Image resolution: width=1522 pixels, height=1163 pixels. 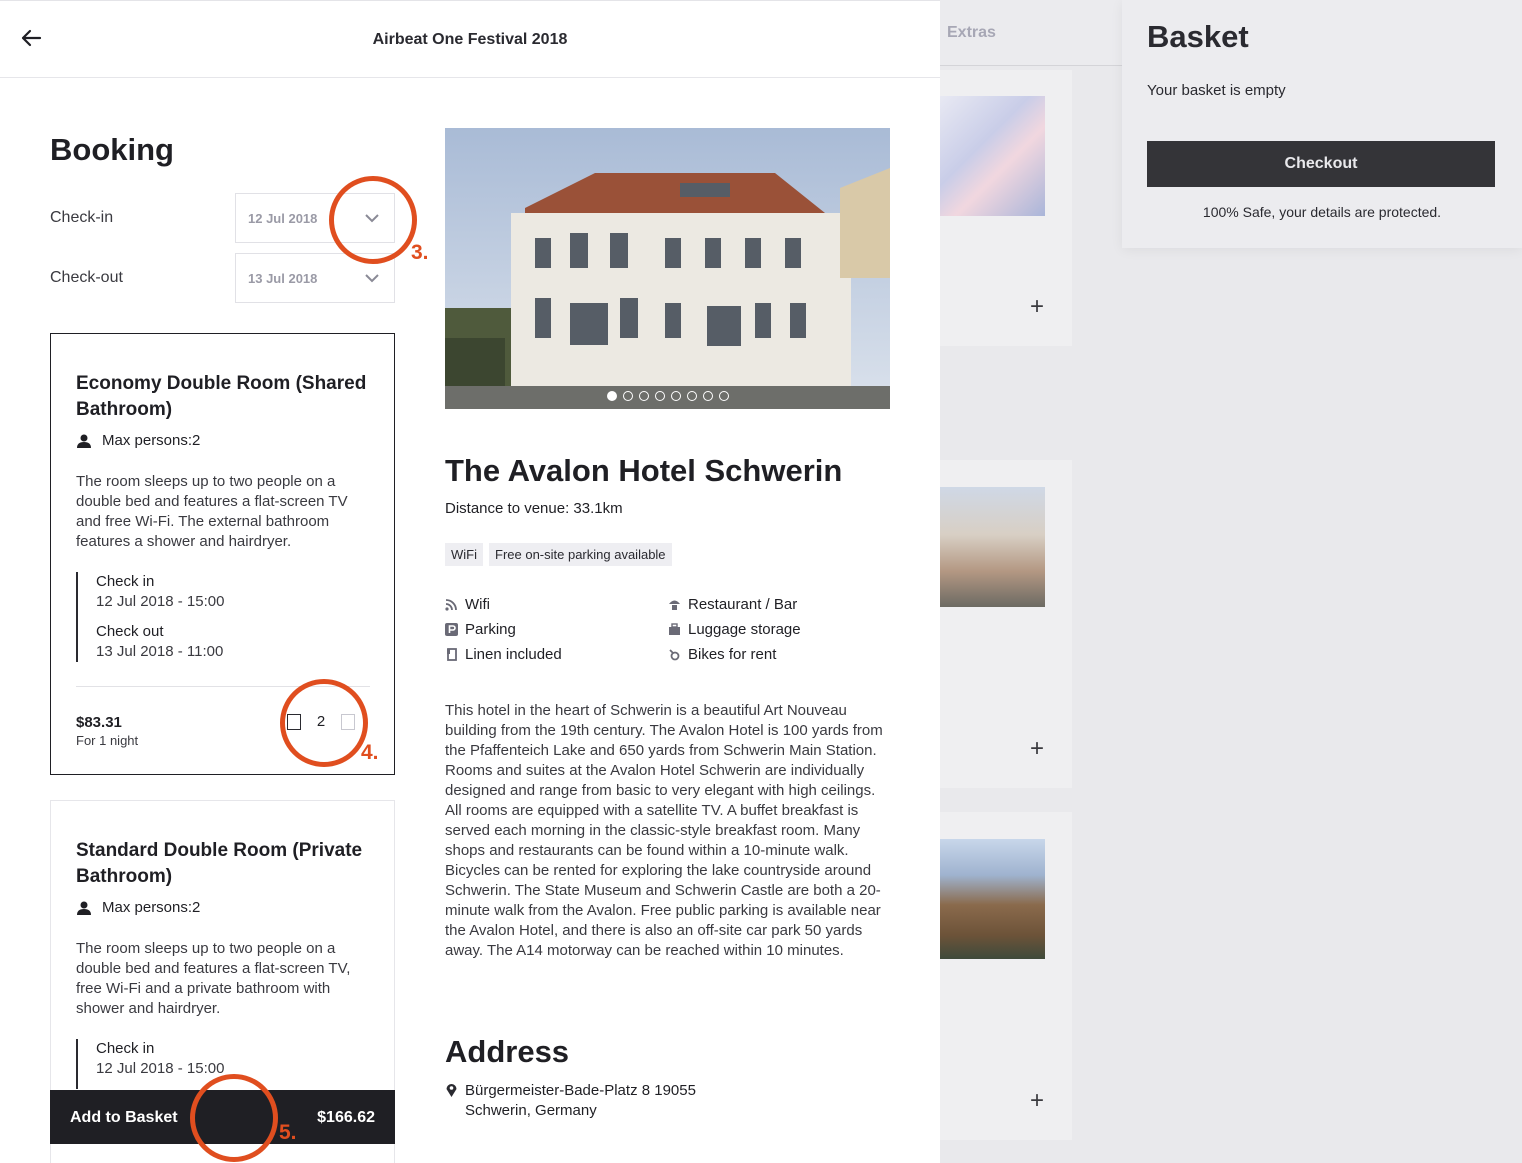 I want to click on chevron-down-icon, so click(x=372, y=278).